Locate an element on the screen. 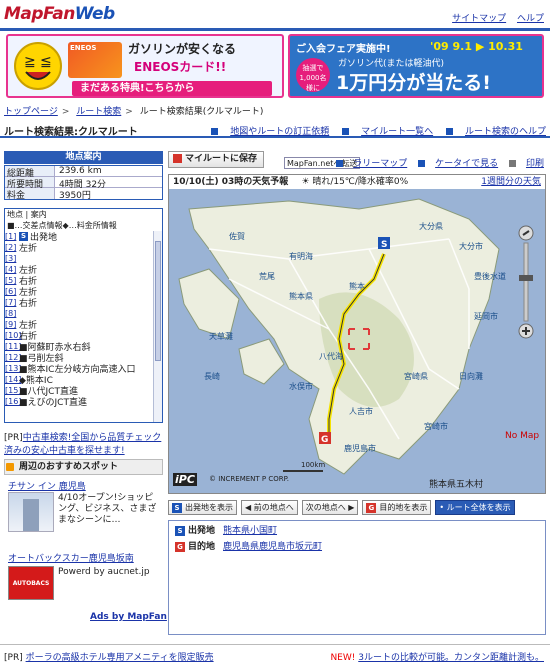 The image size is (550, 667). route-summary-table: 総距離 239.6 km 所要時間 4時間 32分 料金 3950円 is located at coordinates (83, 183).